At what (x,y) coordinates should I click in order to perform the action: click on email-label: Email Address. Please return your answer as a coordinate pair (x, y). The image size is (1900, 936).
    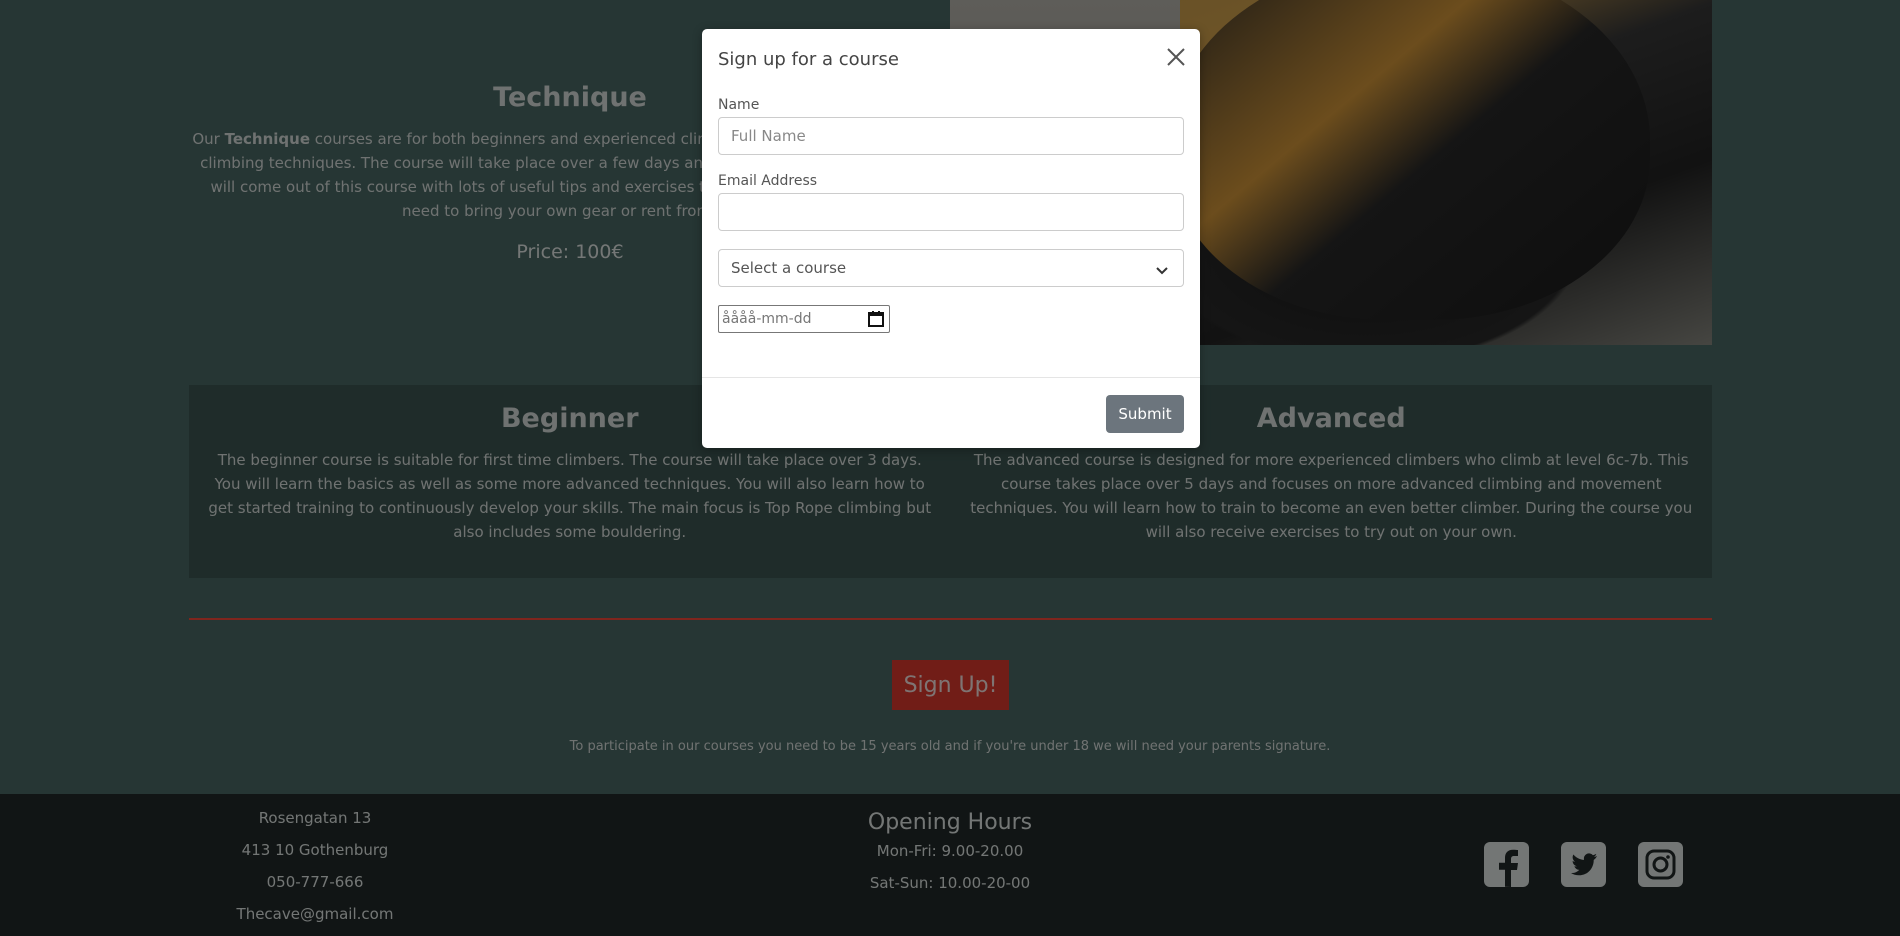
    Looking at the image, I should click on (768, 181).